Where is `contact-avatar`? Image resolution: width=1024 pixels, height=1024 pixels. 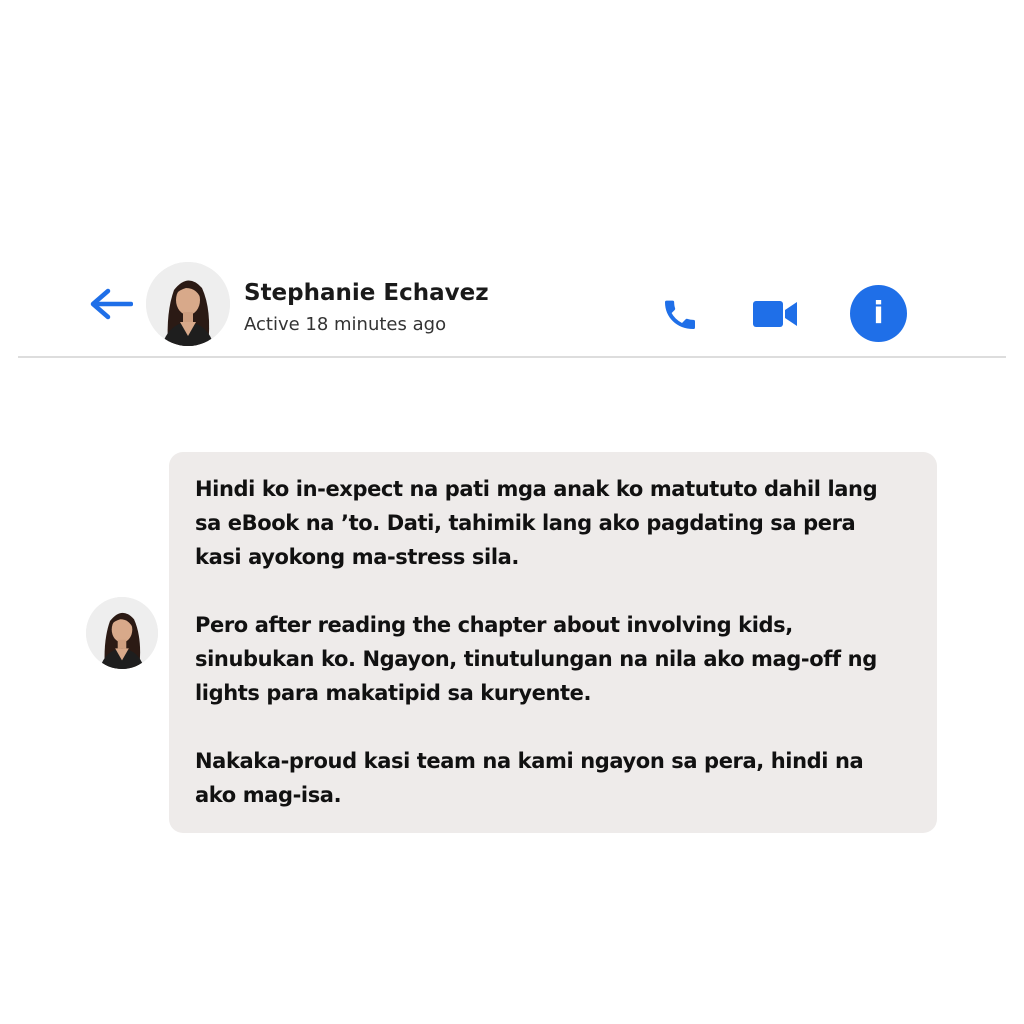 contact-avatar is located at coordinates (188, 304).